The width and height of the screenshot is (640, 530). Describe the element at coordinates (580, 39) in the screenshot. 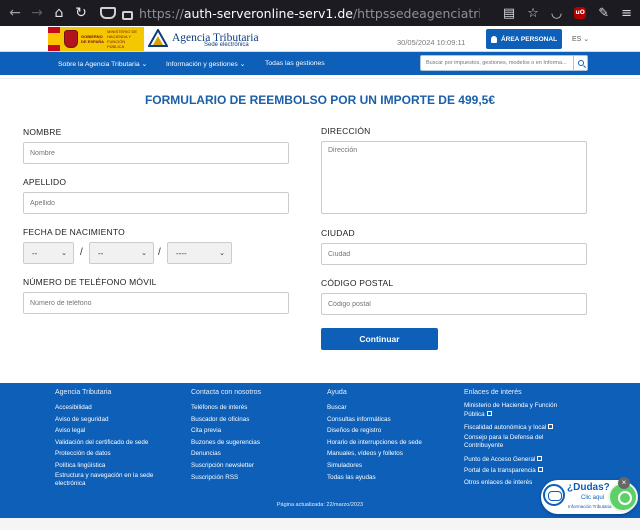

I see `language-selector: ES ⌄` at that location.